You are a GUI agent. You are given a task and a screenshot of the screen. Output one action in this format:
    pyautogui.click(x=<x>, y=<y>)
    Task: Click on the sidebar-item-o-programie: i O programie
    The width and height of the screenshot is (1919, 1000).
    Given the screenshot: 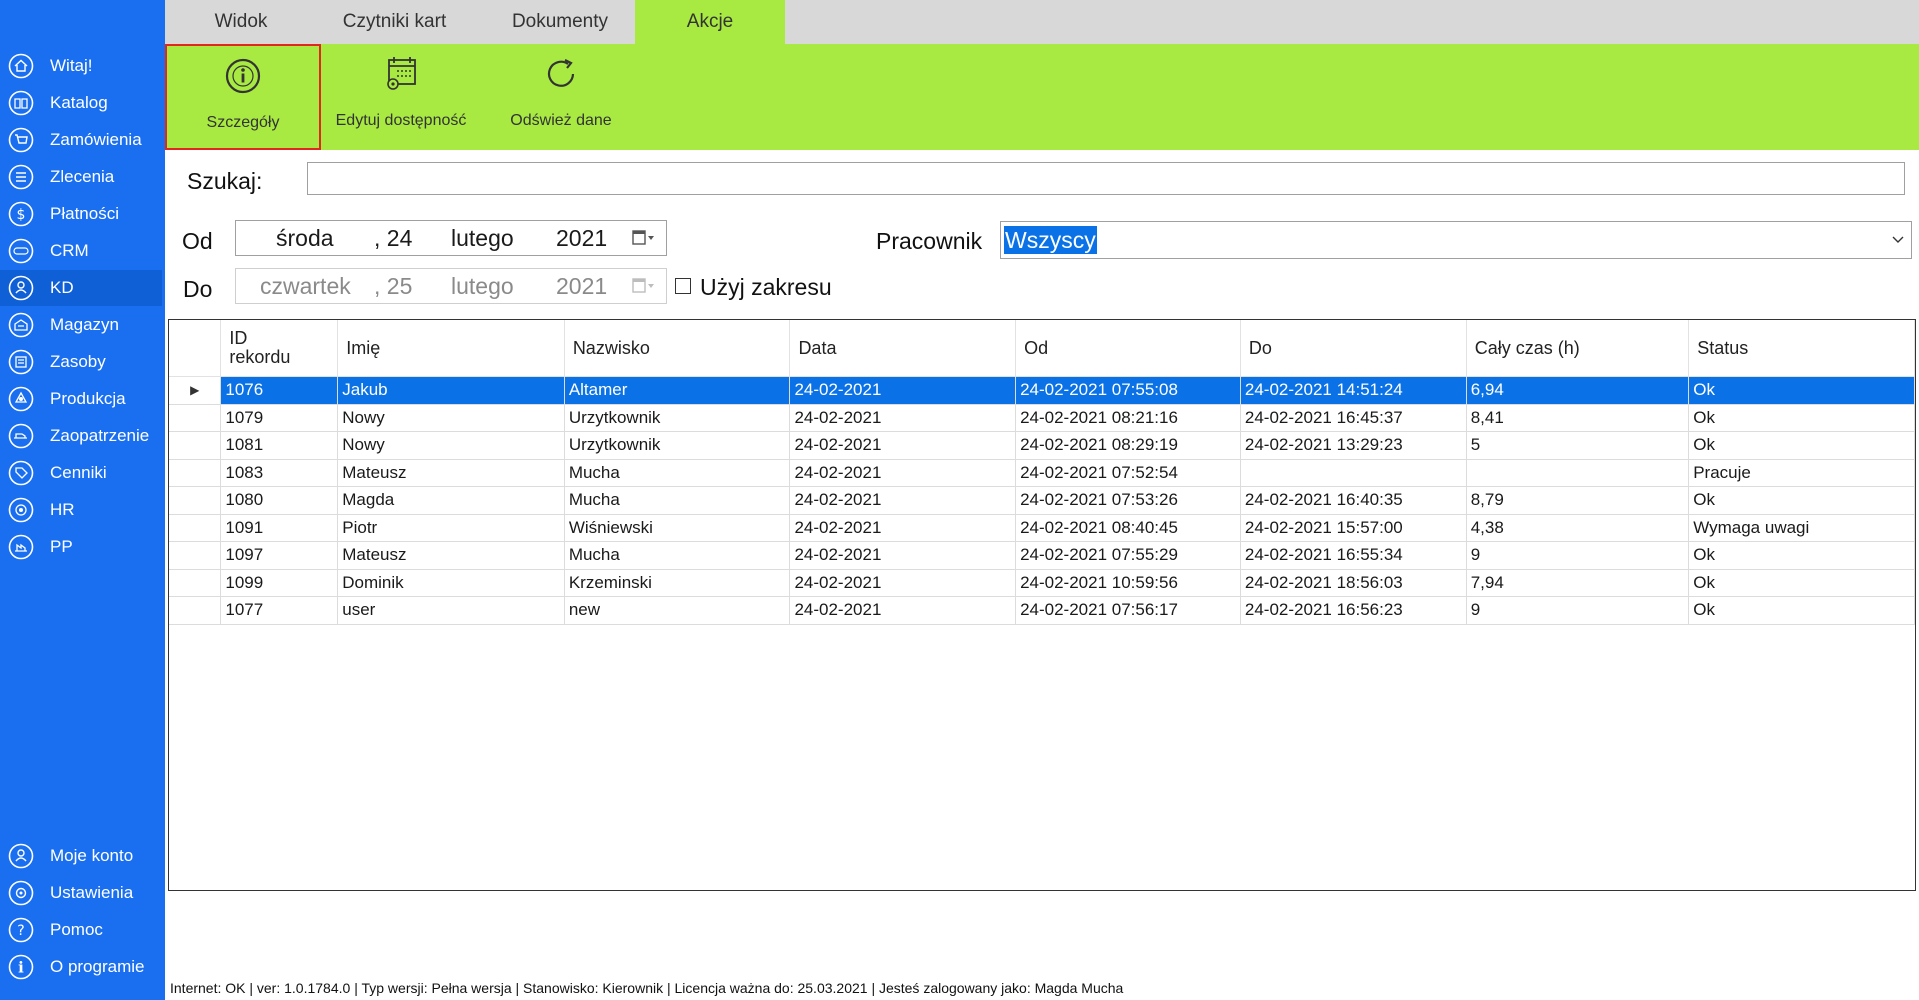 What is the action you would take?
    pyautogui.click(x=81, y=967)
    